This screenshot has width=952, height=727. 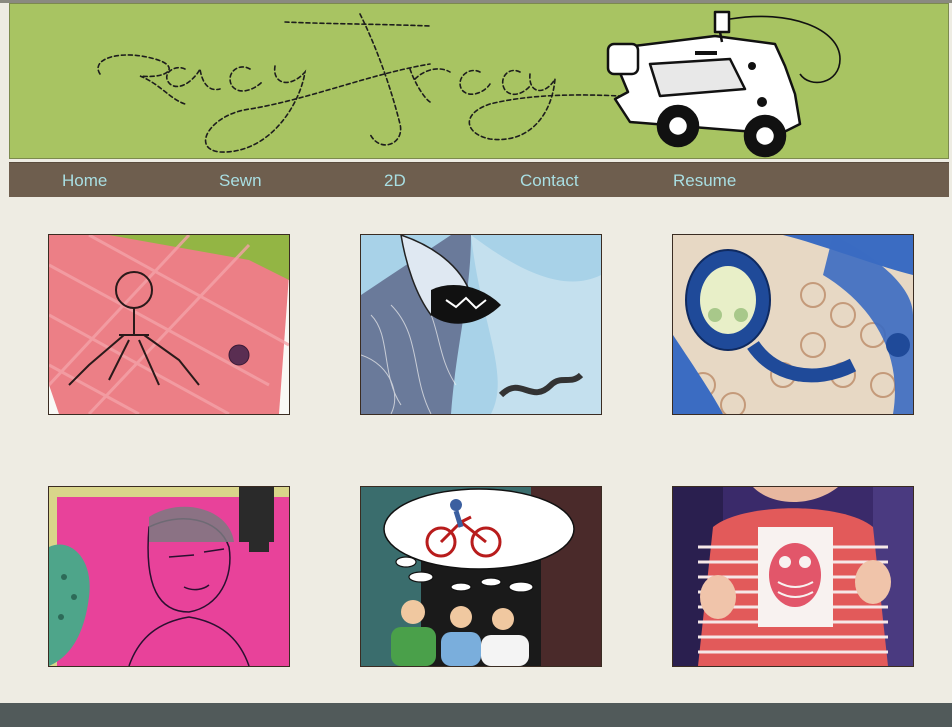 I want to click on portrait-image, so click(x=169, y=576).